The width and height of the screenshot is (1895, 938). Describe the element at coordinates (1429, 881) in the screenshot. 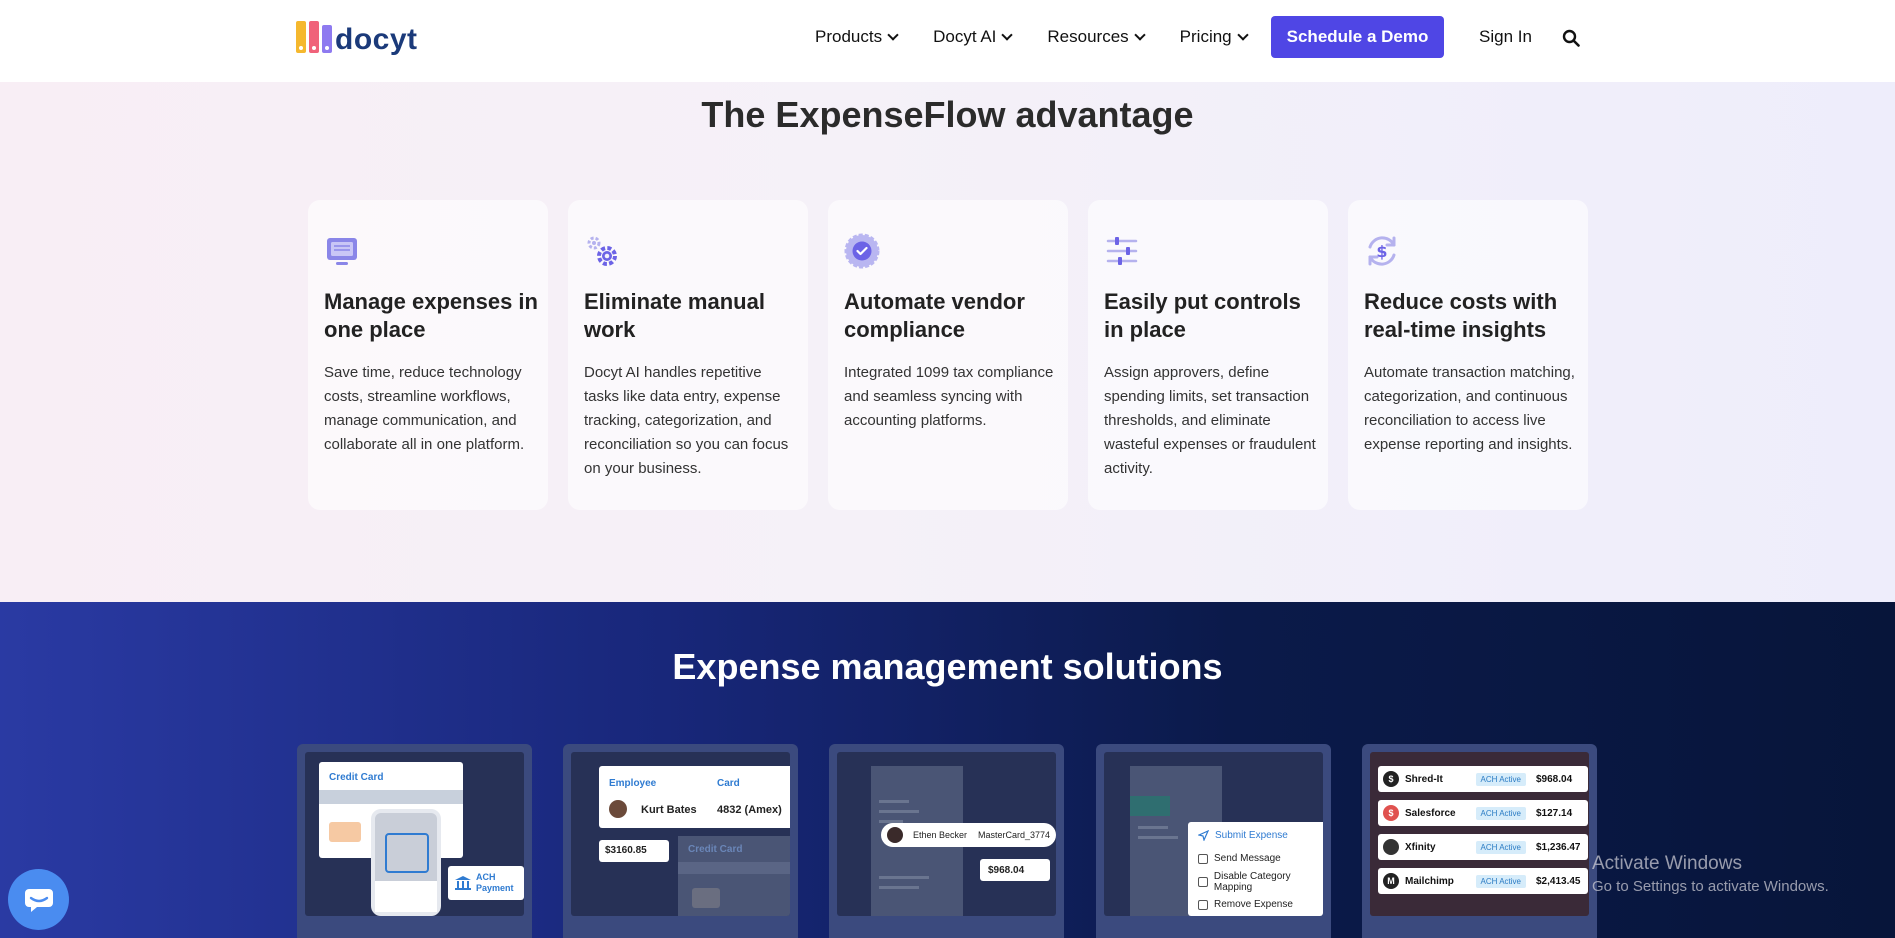

I see `vendor-name: Mailchimp` at that location.